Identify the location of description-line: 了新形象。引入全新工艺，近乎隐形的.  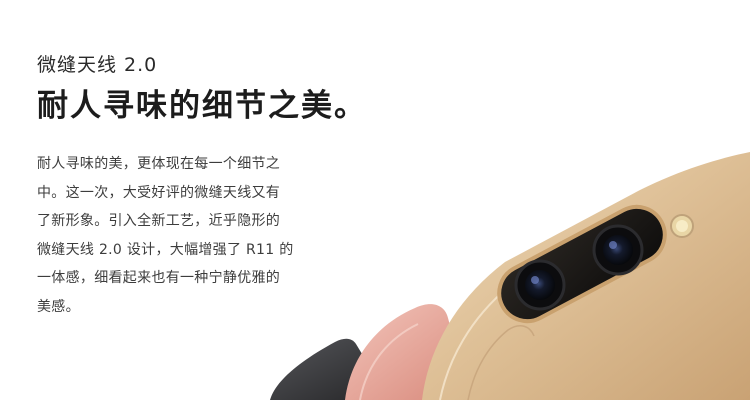
(159, 221).